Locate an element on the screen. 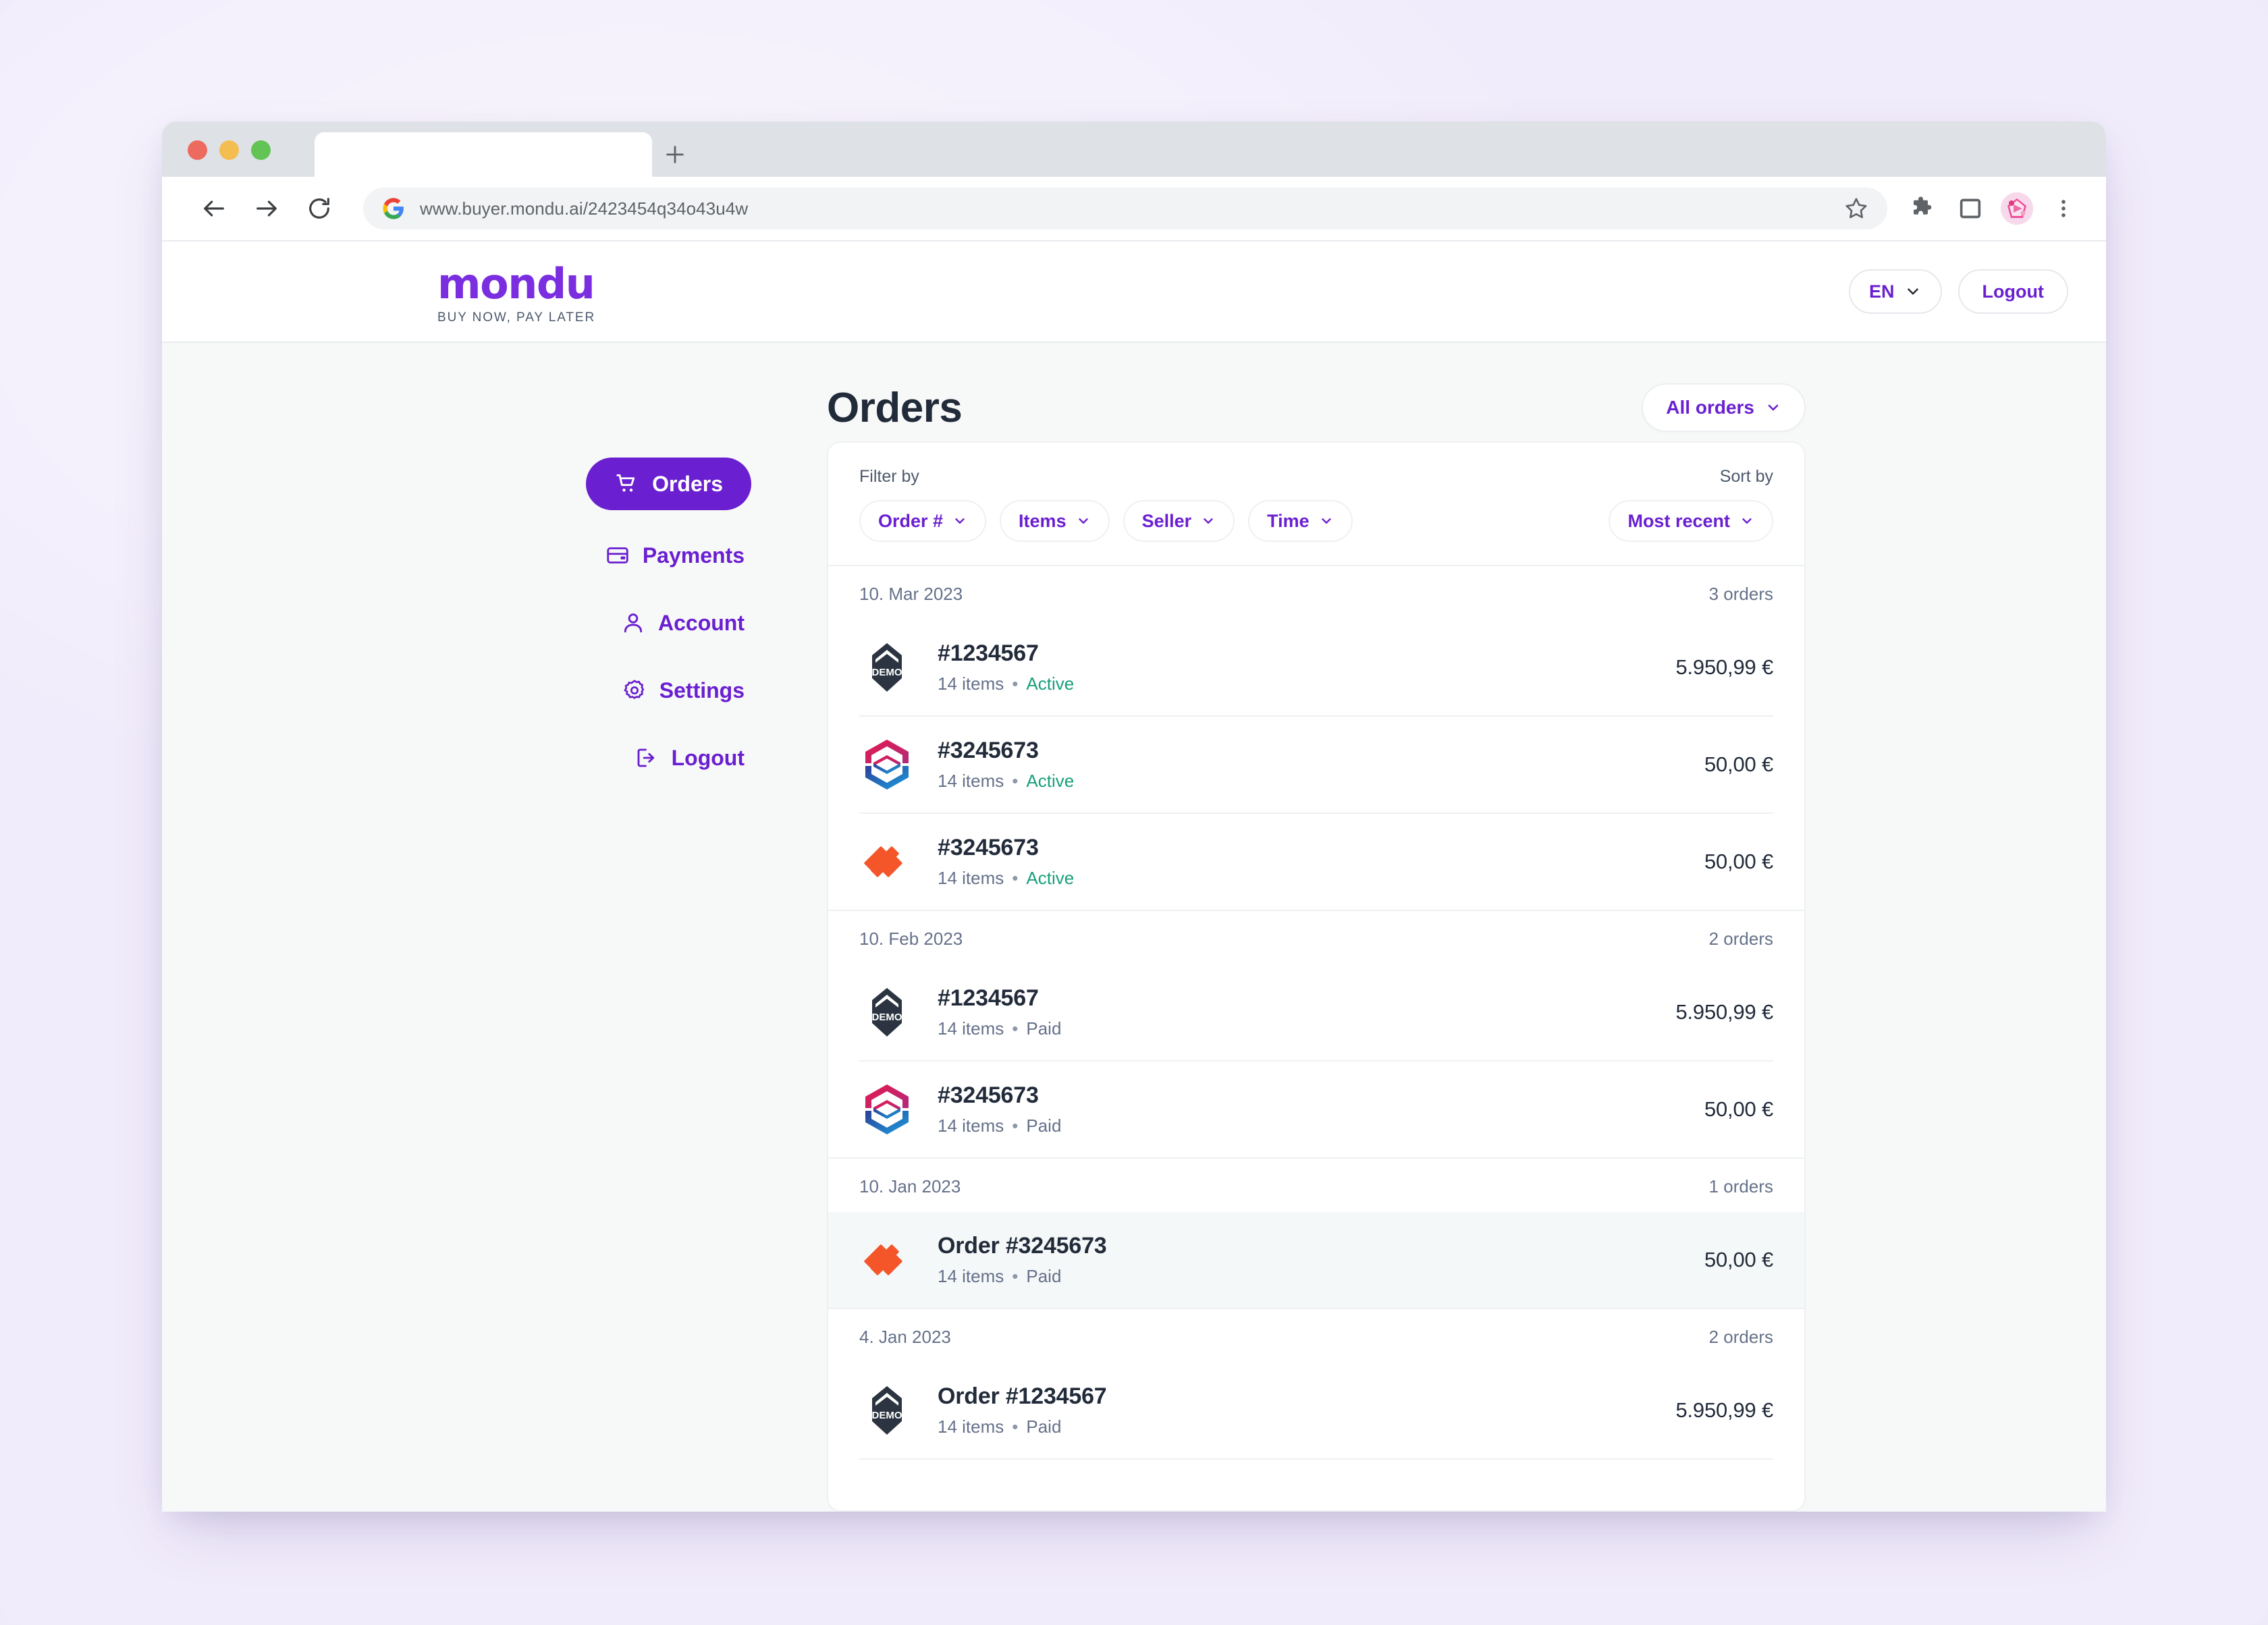 This screenshot has width=2268, height=1625. arrow-right-icon is located at coordinates (266, 208).